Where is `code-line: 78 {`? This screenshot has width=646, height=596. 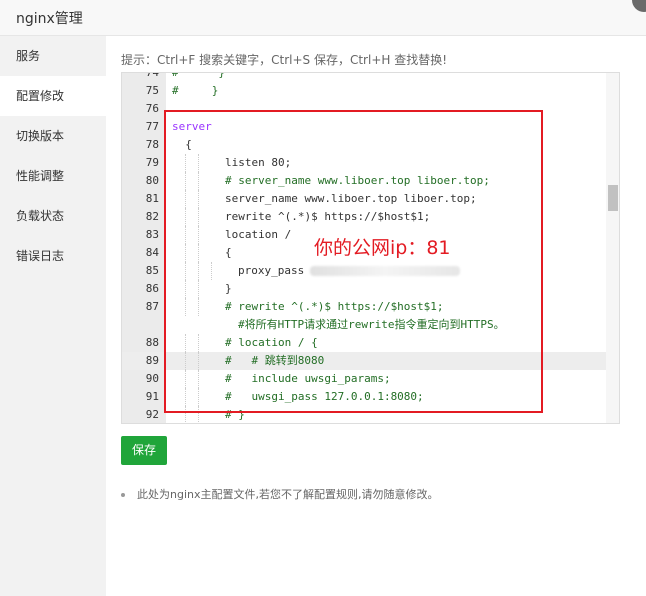
code-line: 78 { is located at coordinates (364, 145).